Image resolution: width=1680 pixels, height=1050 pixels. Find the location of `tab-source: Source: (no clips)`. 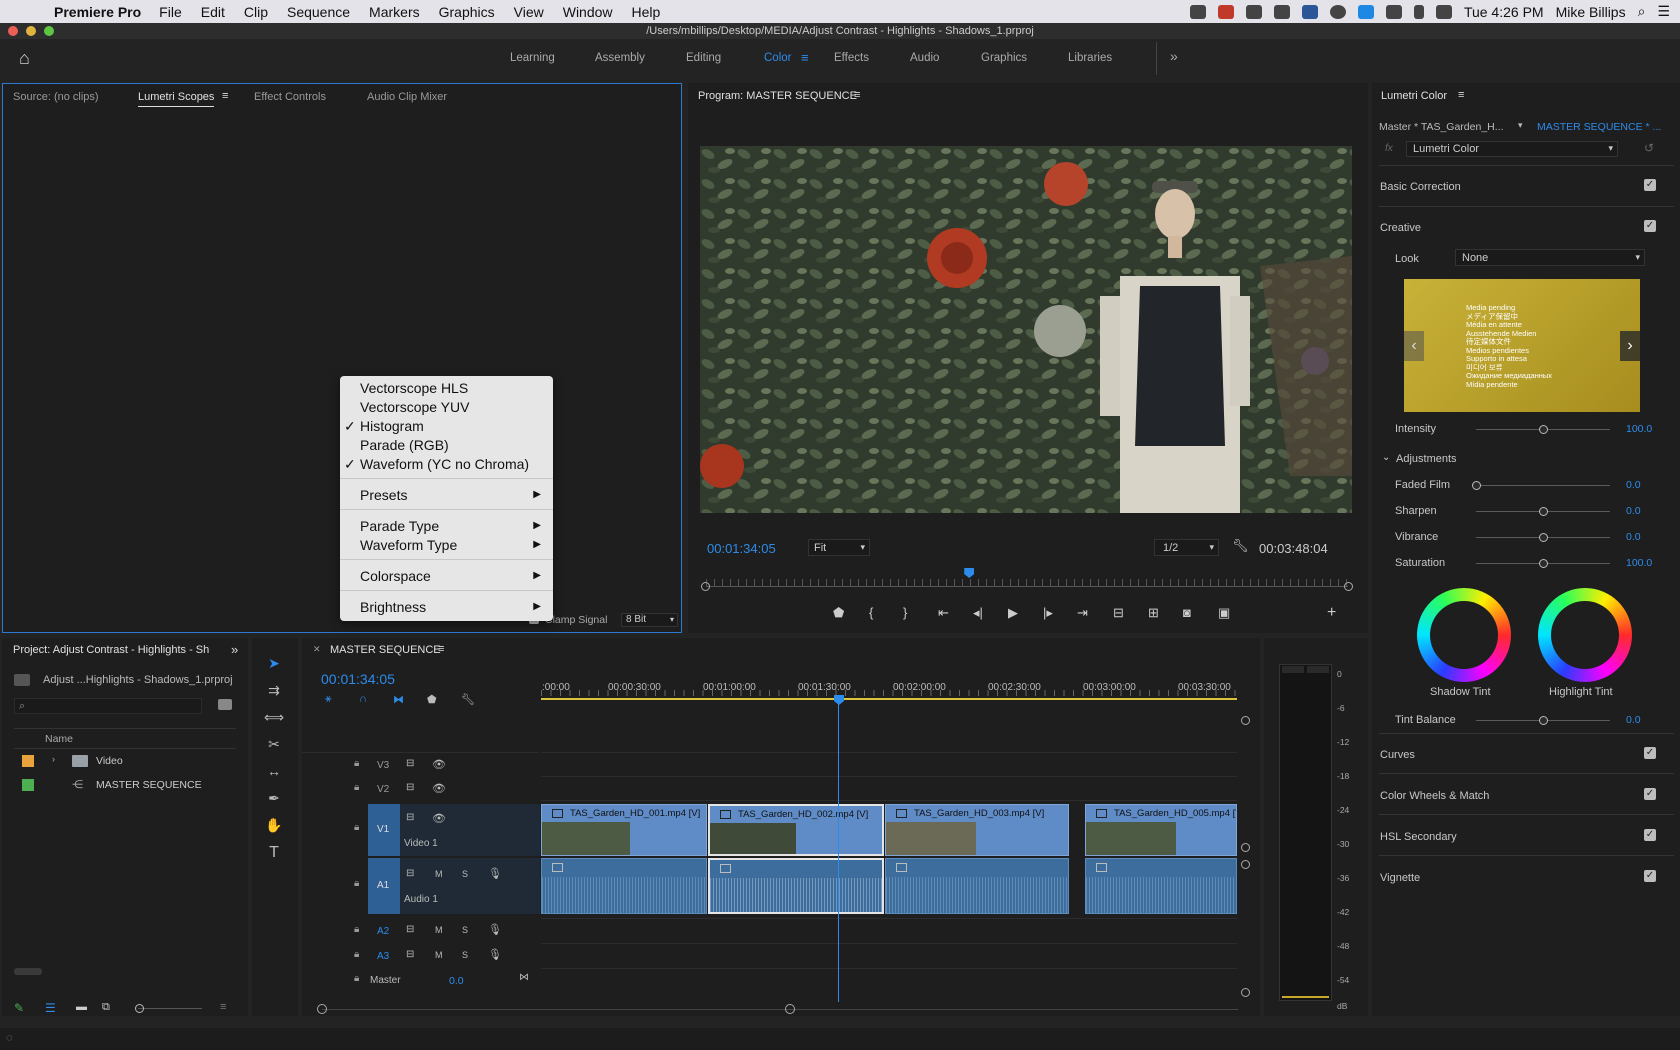

tab-source: Source: (no clips) is located at coordinates (56, 97).